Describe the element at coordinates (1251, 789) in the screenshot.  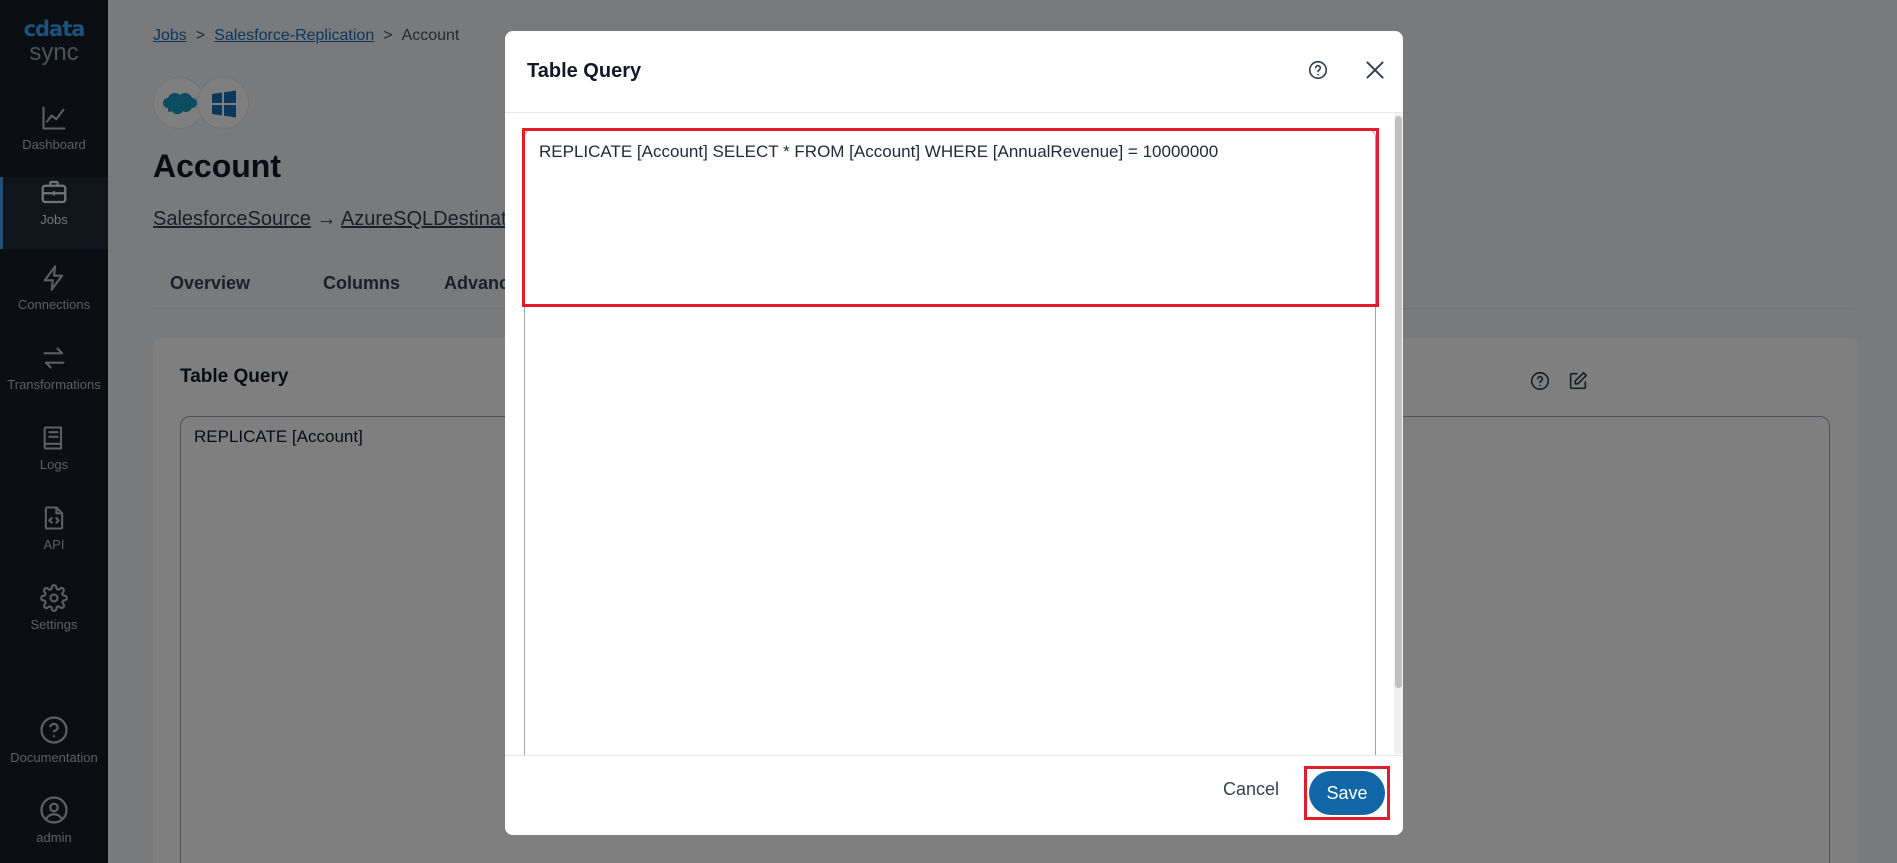
I see `cancel-button: Cancel` at that location.